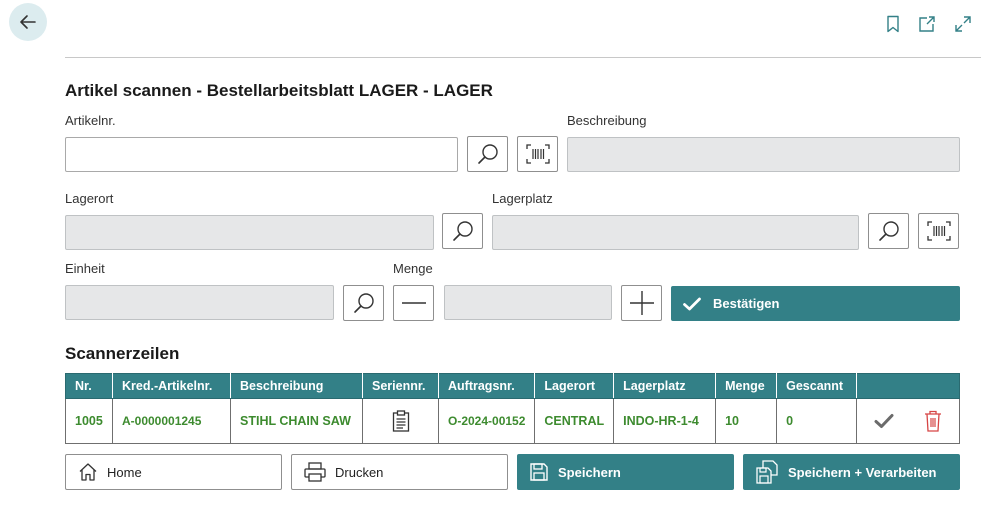 This screenshot has height=519, width=996. Describe the element at coordinates (89, 386) in the screenshot. I see `column-header-nr: Nr.` at that location.